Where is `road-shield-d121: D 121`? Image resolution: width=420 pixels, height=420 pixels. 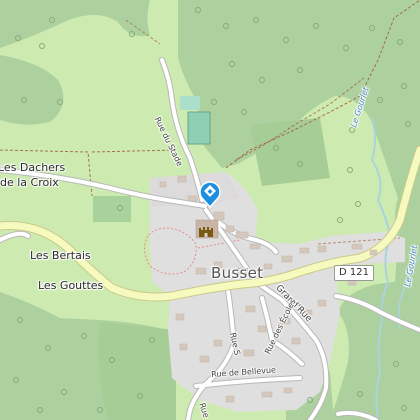
road-shield-d121: D 121 is located at coordinates (354, 273).